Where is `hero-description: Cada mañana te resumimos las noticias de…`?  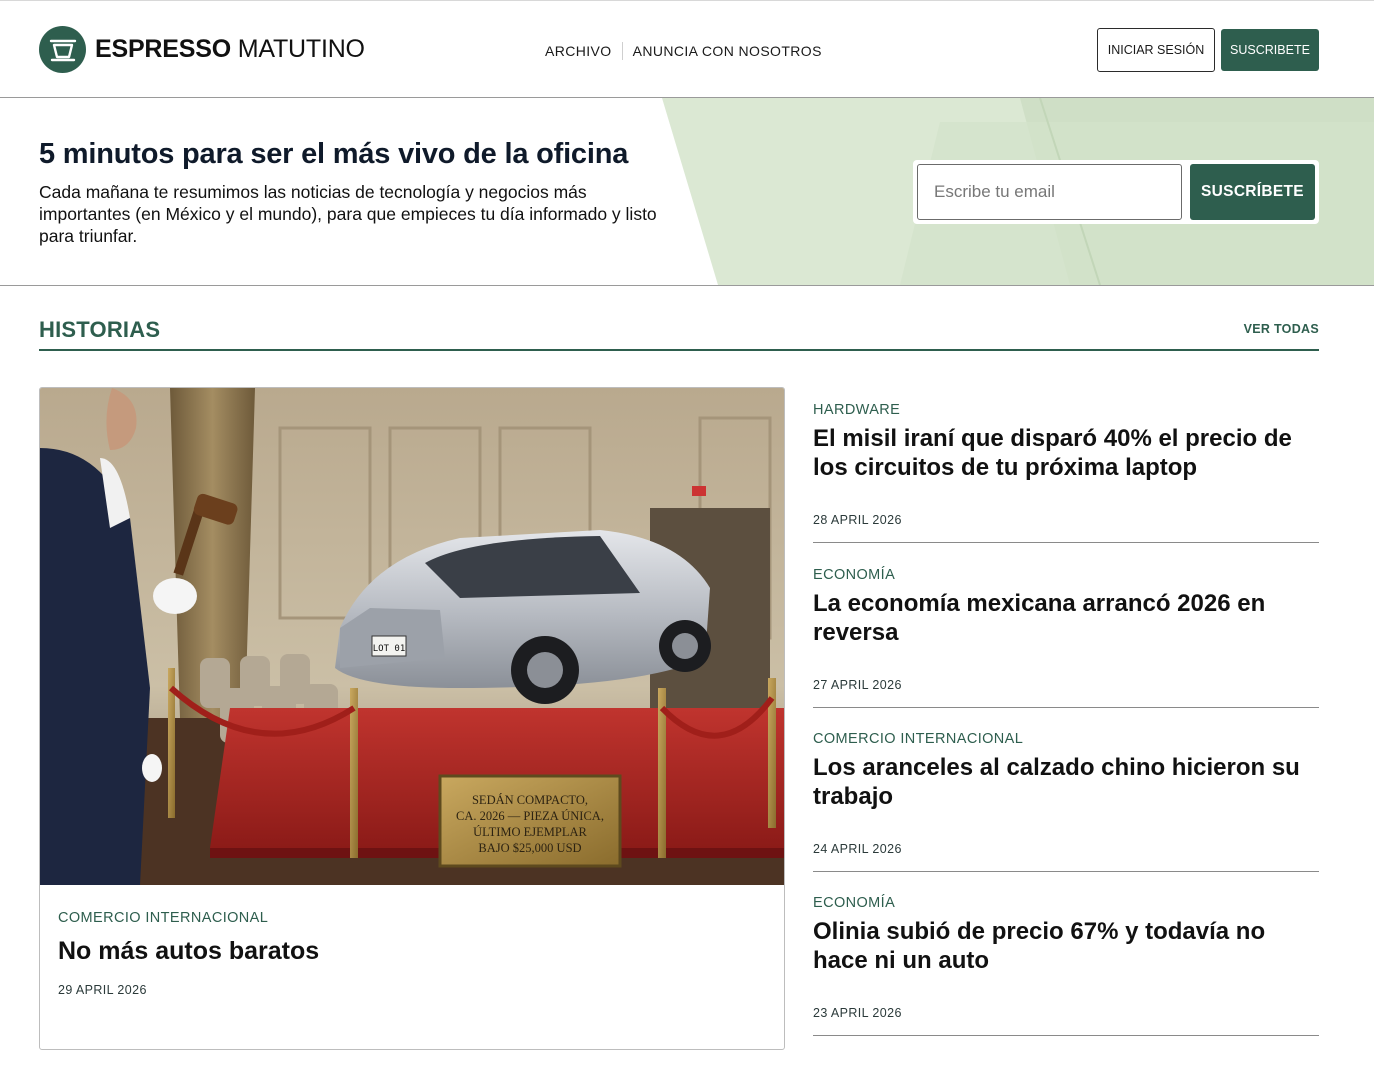
hero-description: Cada mañana te resumimos las noticias de… is located at coordinates (348, 214).